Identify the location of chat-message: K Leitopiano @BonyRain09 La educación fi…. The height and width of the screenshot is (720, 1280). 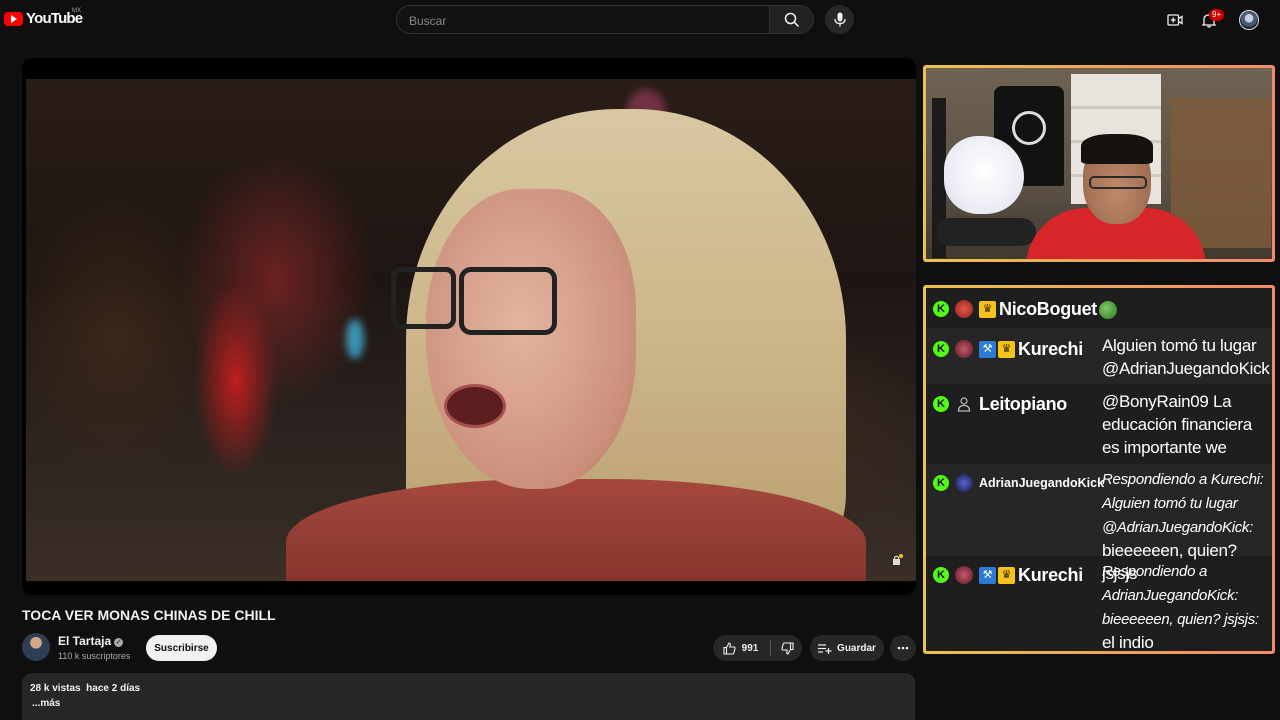
(1099, 424).